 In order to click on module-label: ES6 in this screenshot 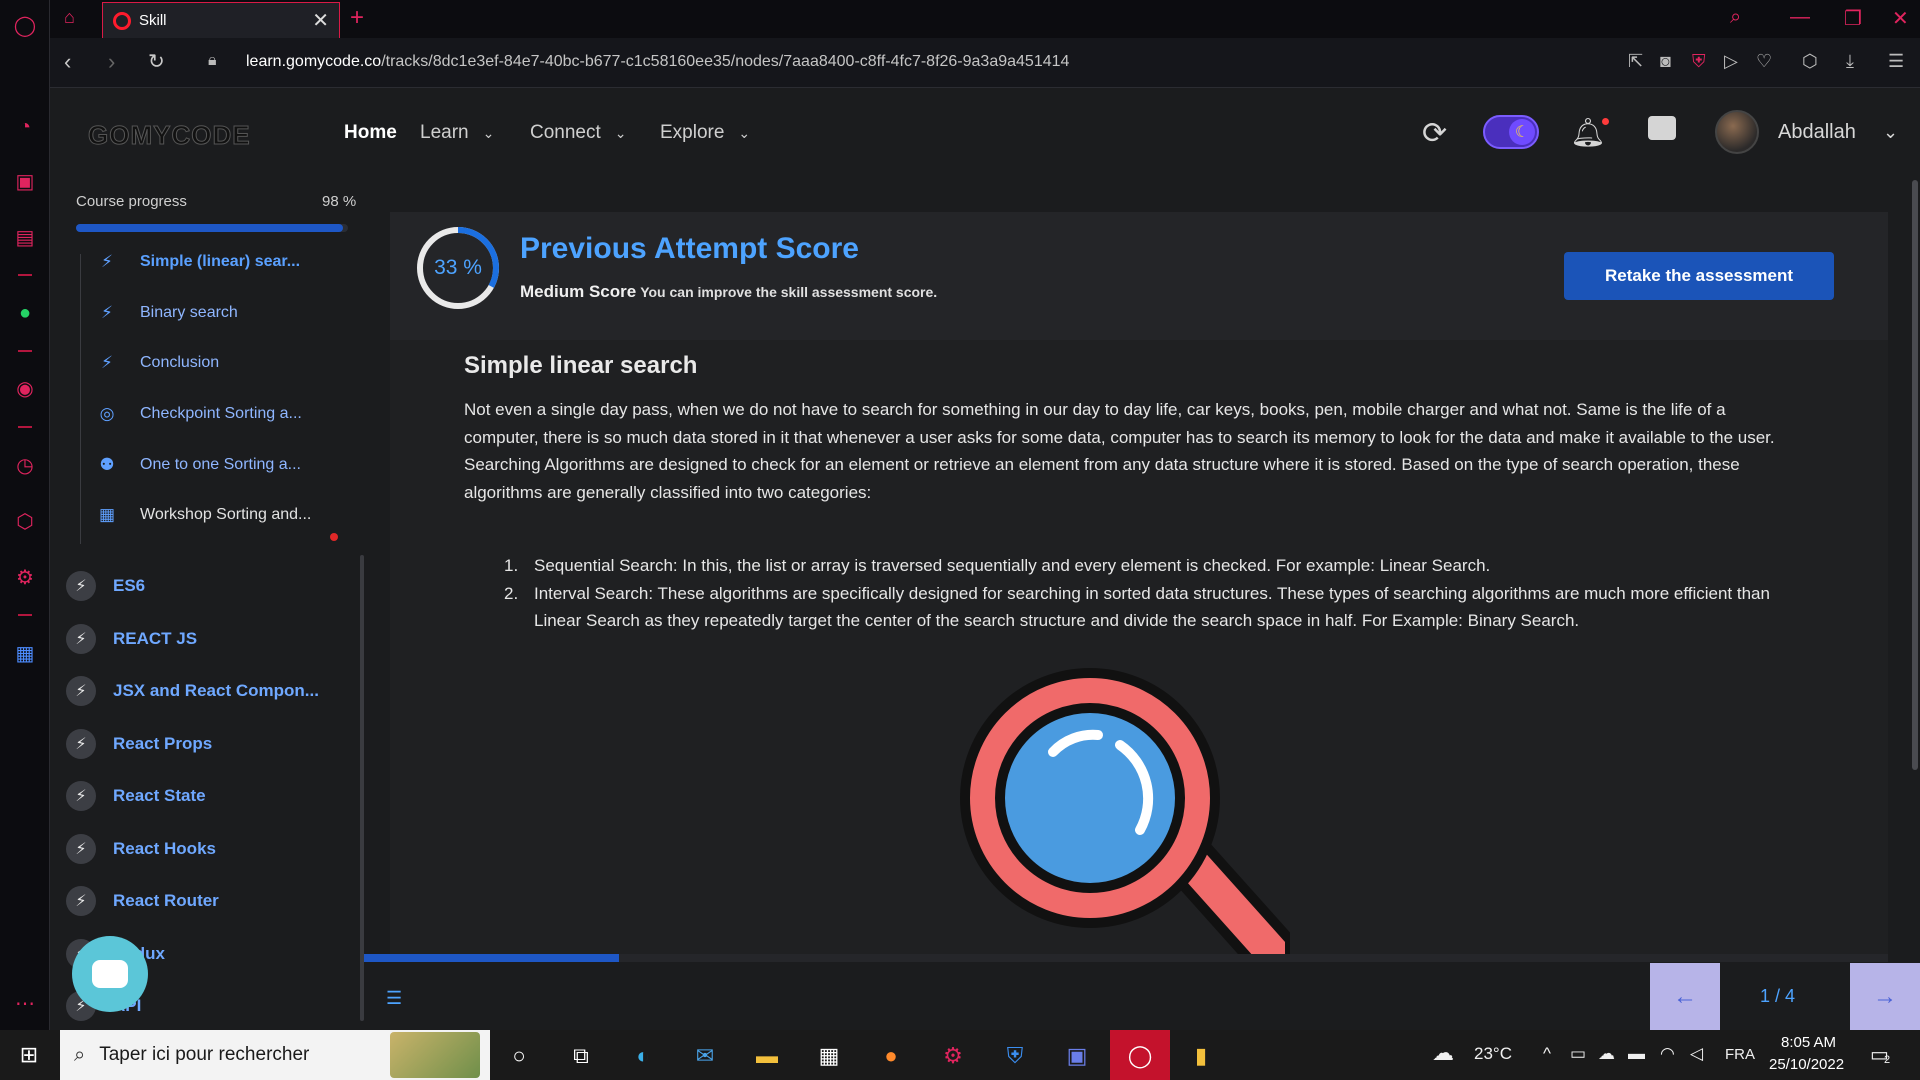, I will do `click(129, 585)`.